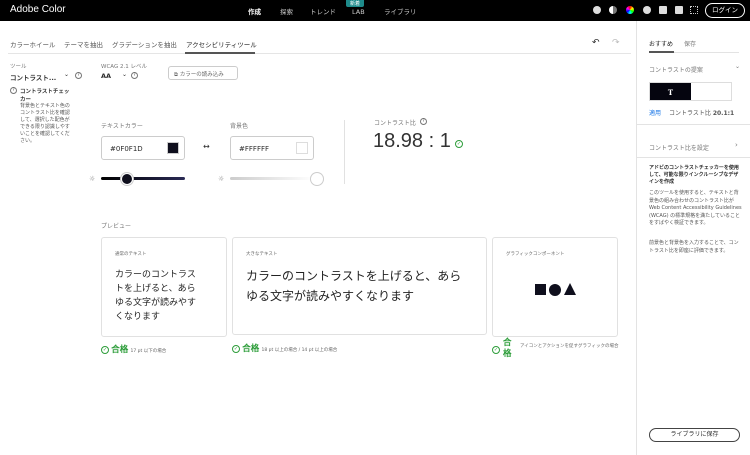 This screenshot has height=455, width=750. I want to click on apply-link: 適用, so click(655, 112).